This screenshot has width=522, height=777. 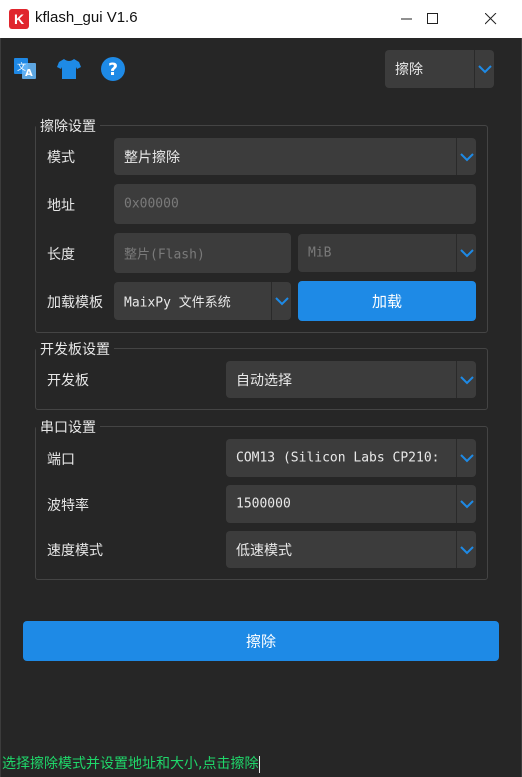 What do you see at coordinates (152, 157) in the screenshot?
I see `erase-mode-value: 整片擦除` at bounding box center [152, 157].